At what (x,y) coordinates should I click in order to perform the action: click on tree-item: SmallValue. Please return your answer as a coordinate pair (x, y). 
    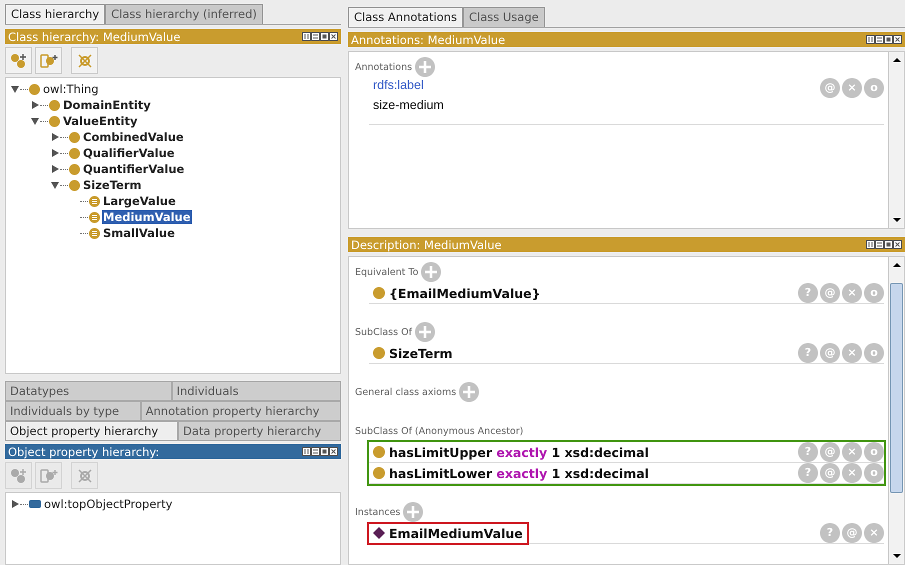
    Looking at the image, I should click on (139, 233).